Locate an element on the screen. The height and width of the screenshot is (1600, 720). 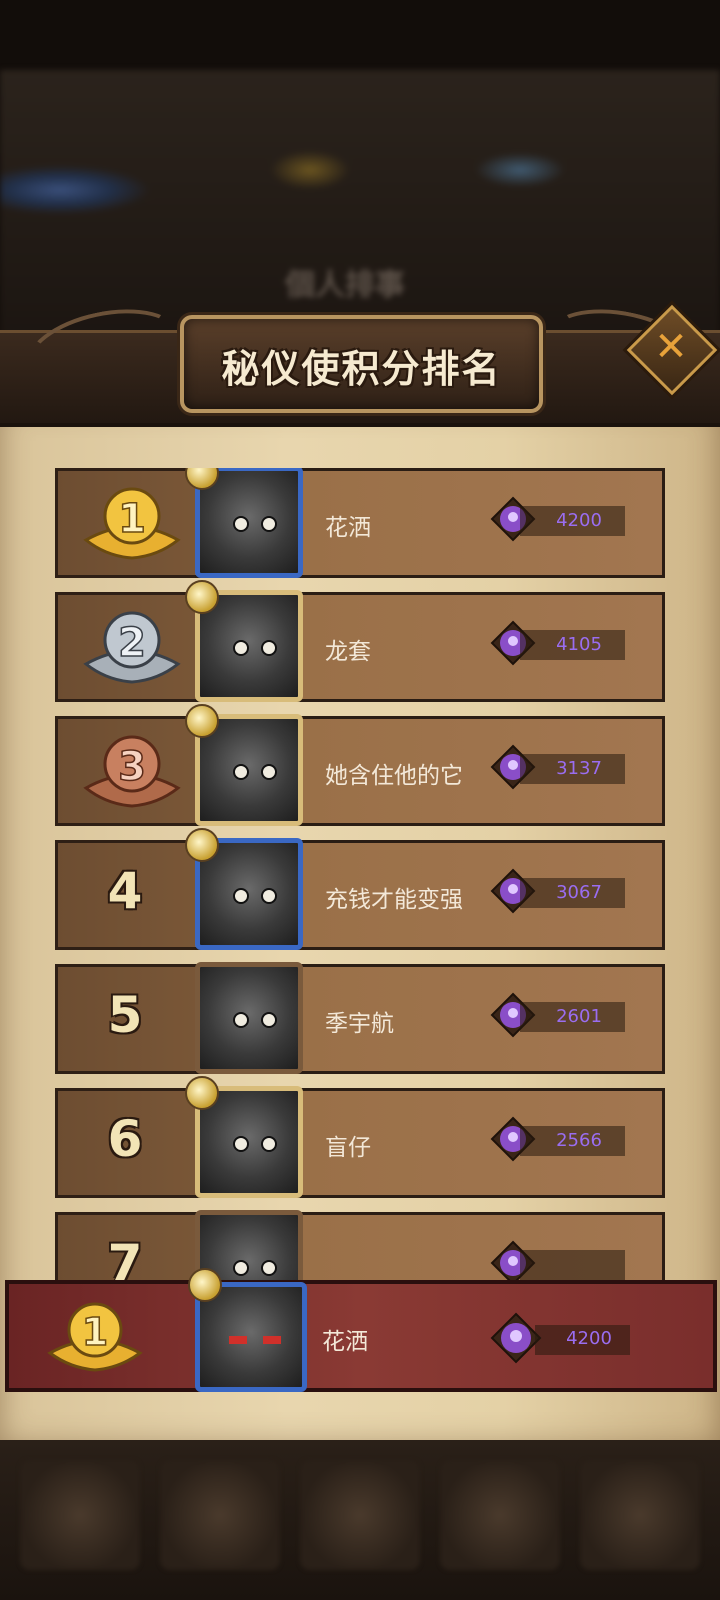
score-box is located at coordinates (572, 1265).